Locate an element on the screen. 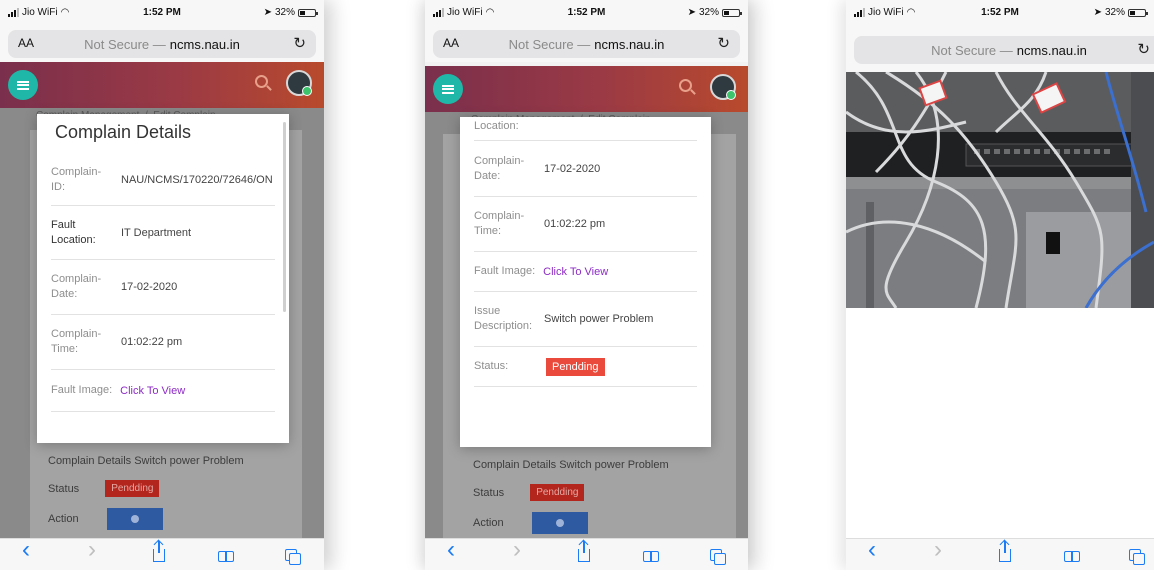 This screenshot has height=570, width=1154. row-fault-location: Fault Location: IT Department is located at coordinates (163, 233).